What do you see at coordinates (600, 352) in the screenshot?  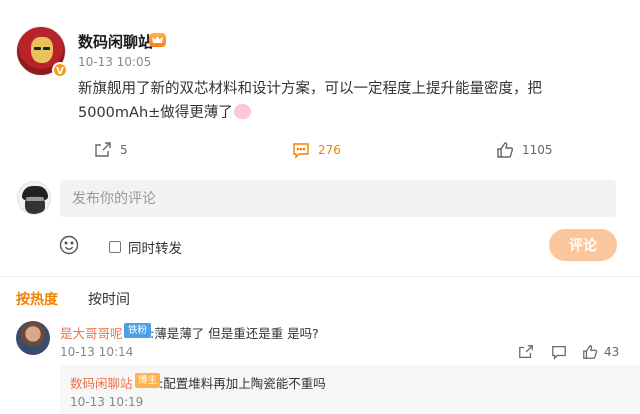 I see `comment-like-button: 43` at bounding box center [600, 352].